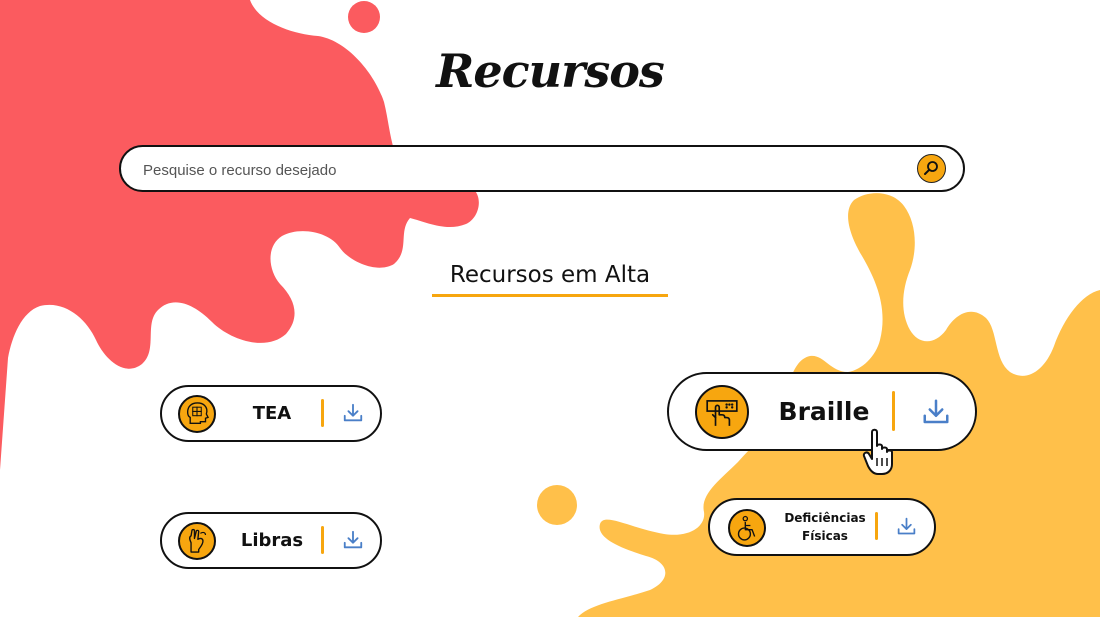 This screenshot has width=1100, height=617. I want to click on resource-label-braille: Braille, so click(824, 411).